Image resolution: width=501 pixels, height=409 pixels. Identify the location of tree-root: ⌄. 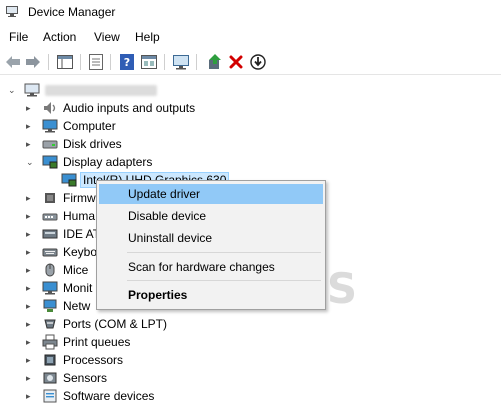
(250, 90).